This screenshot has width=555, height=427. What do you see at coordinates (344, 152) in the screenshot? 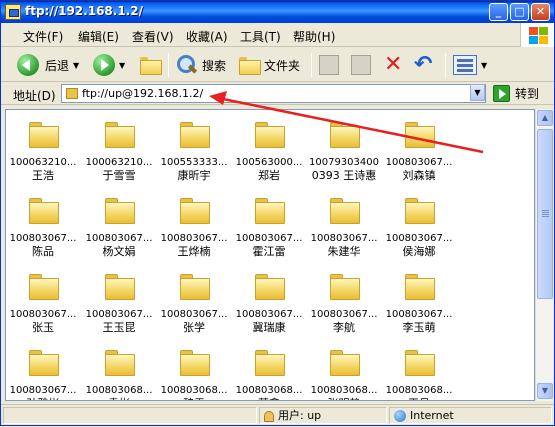
I see `folder-item: 10079303400 0393 王诗惠` at bounding box center [344, 152].